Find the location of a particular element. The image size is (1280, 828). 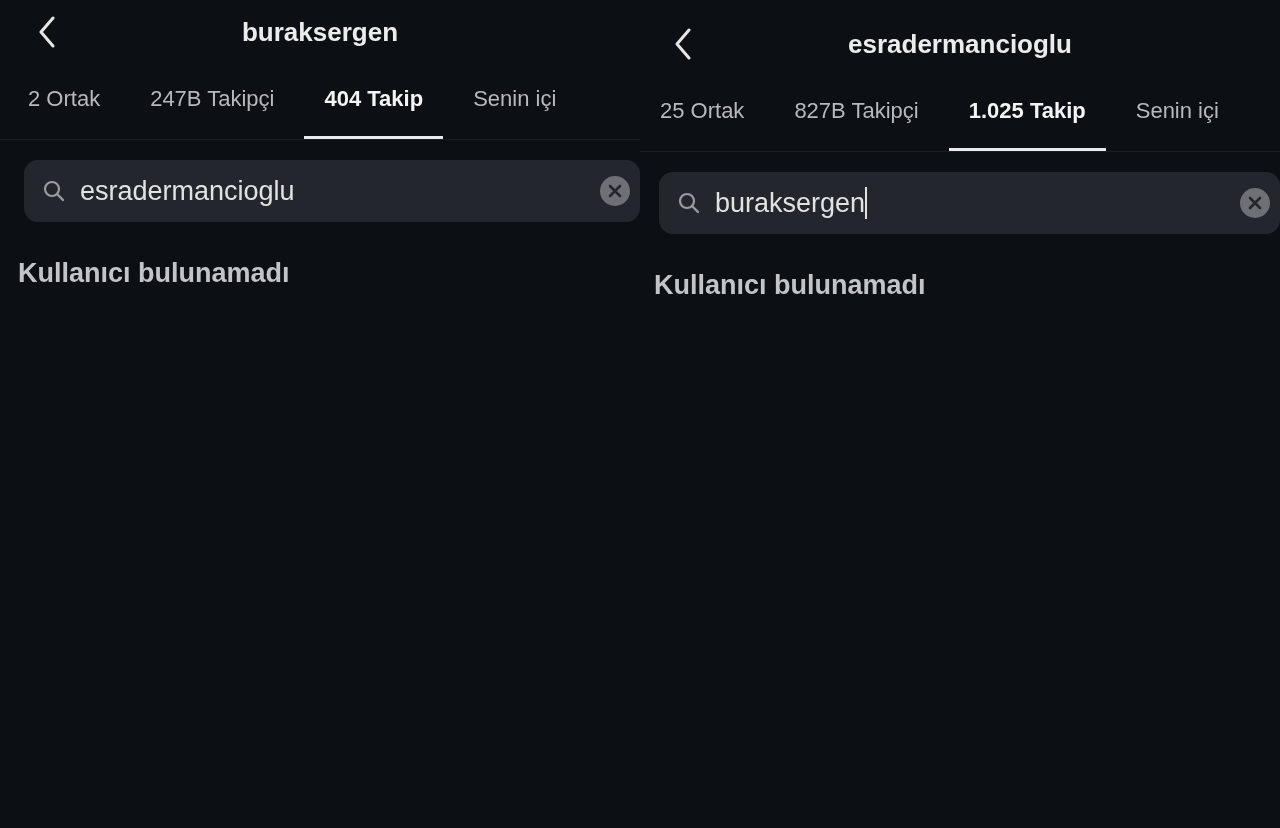

profile-tab: 247B Takipçi is located at coordinates (212, 108).